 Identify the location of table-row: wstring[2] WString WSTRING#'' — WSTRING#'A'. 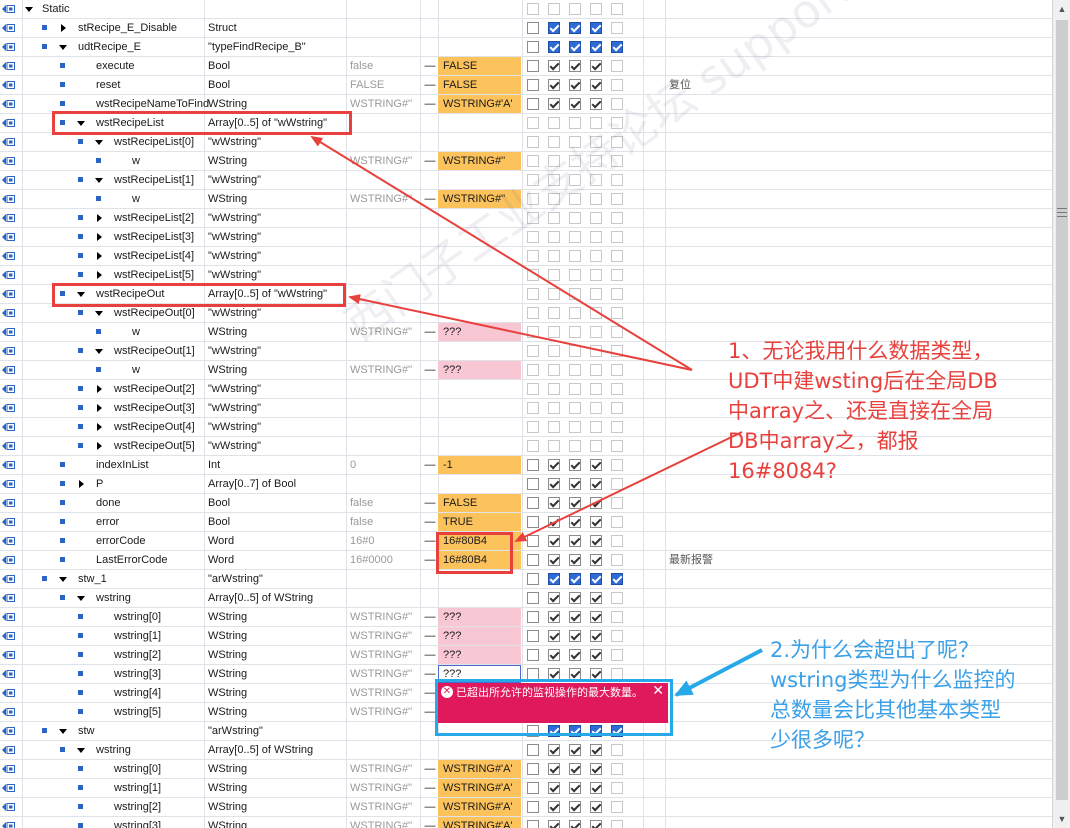
(526, 807).